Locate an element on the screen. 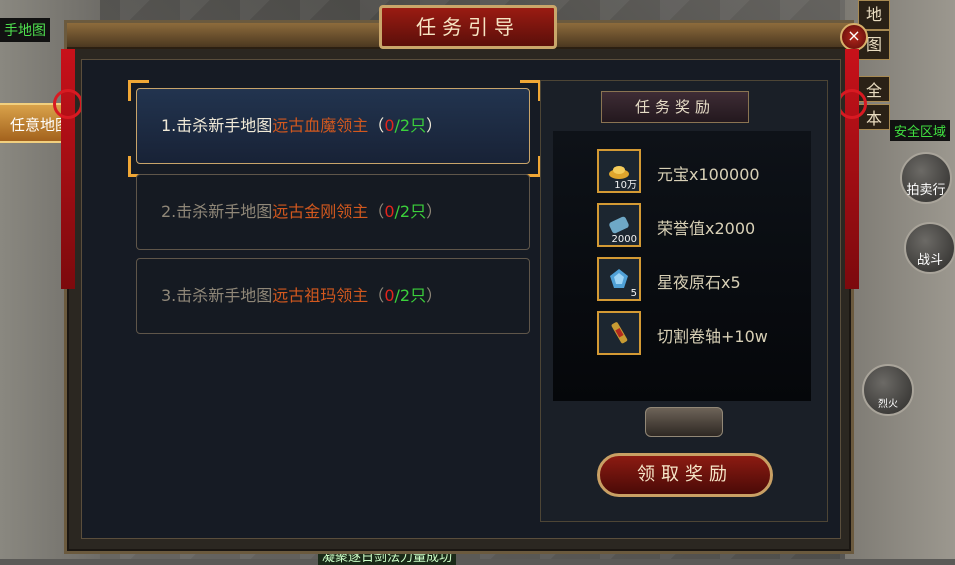  ornament-decoration is located at coordinates (684, 422).